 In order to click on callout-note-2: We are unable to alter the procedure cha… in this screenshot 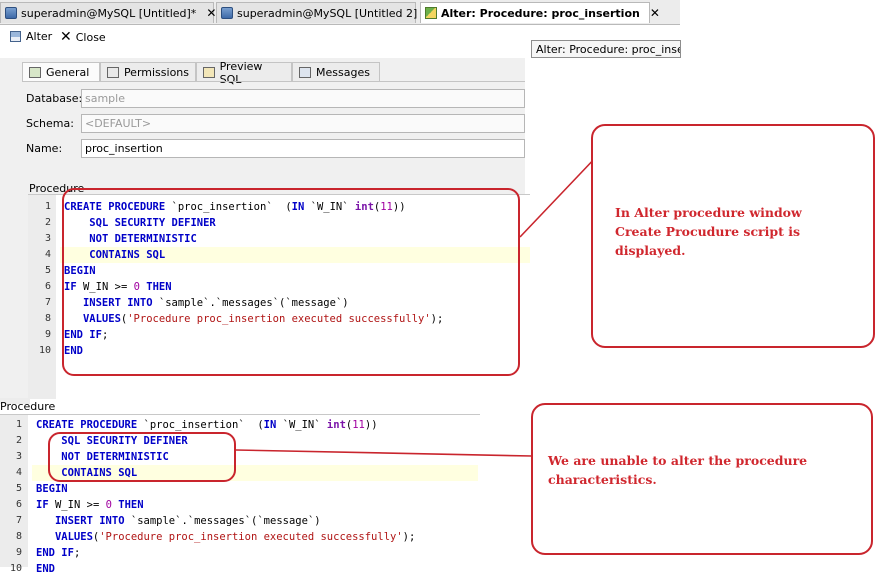, I will do `click(702, 479)`.